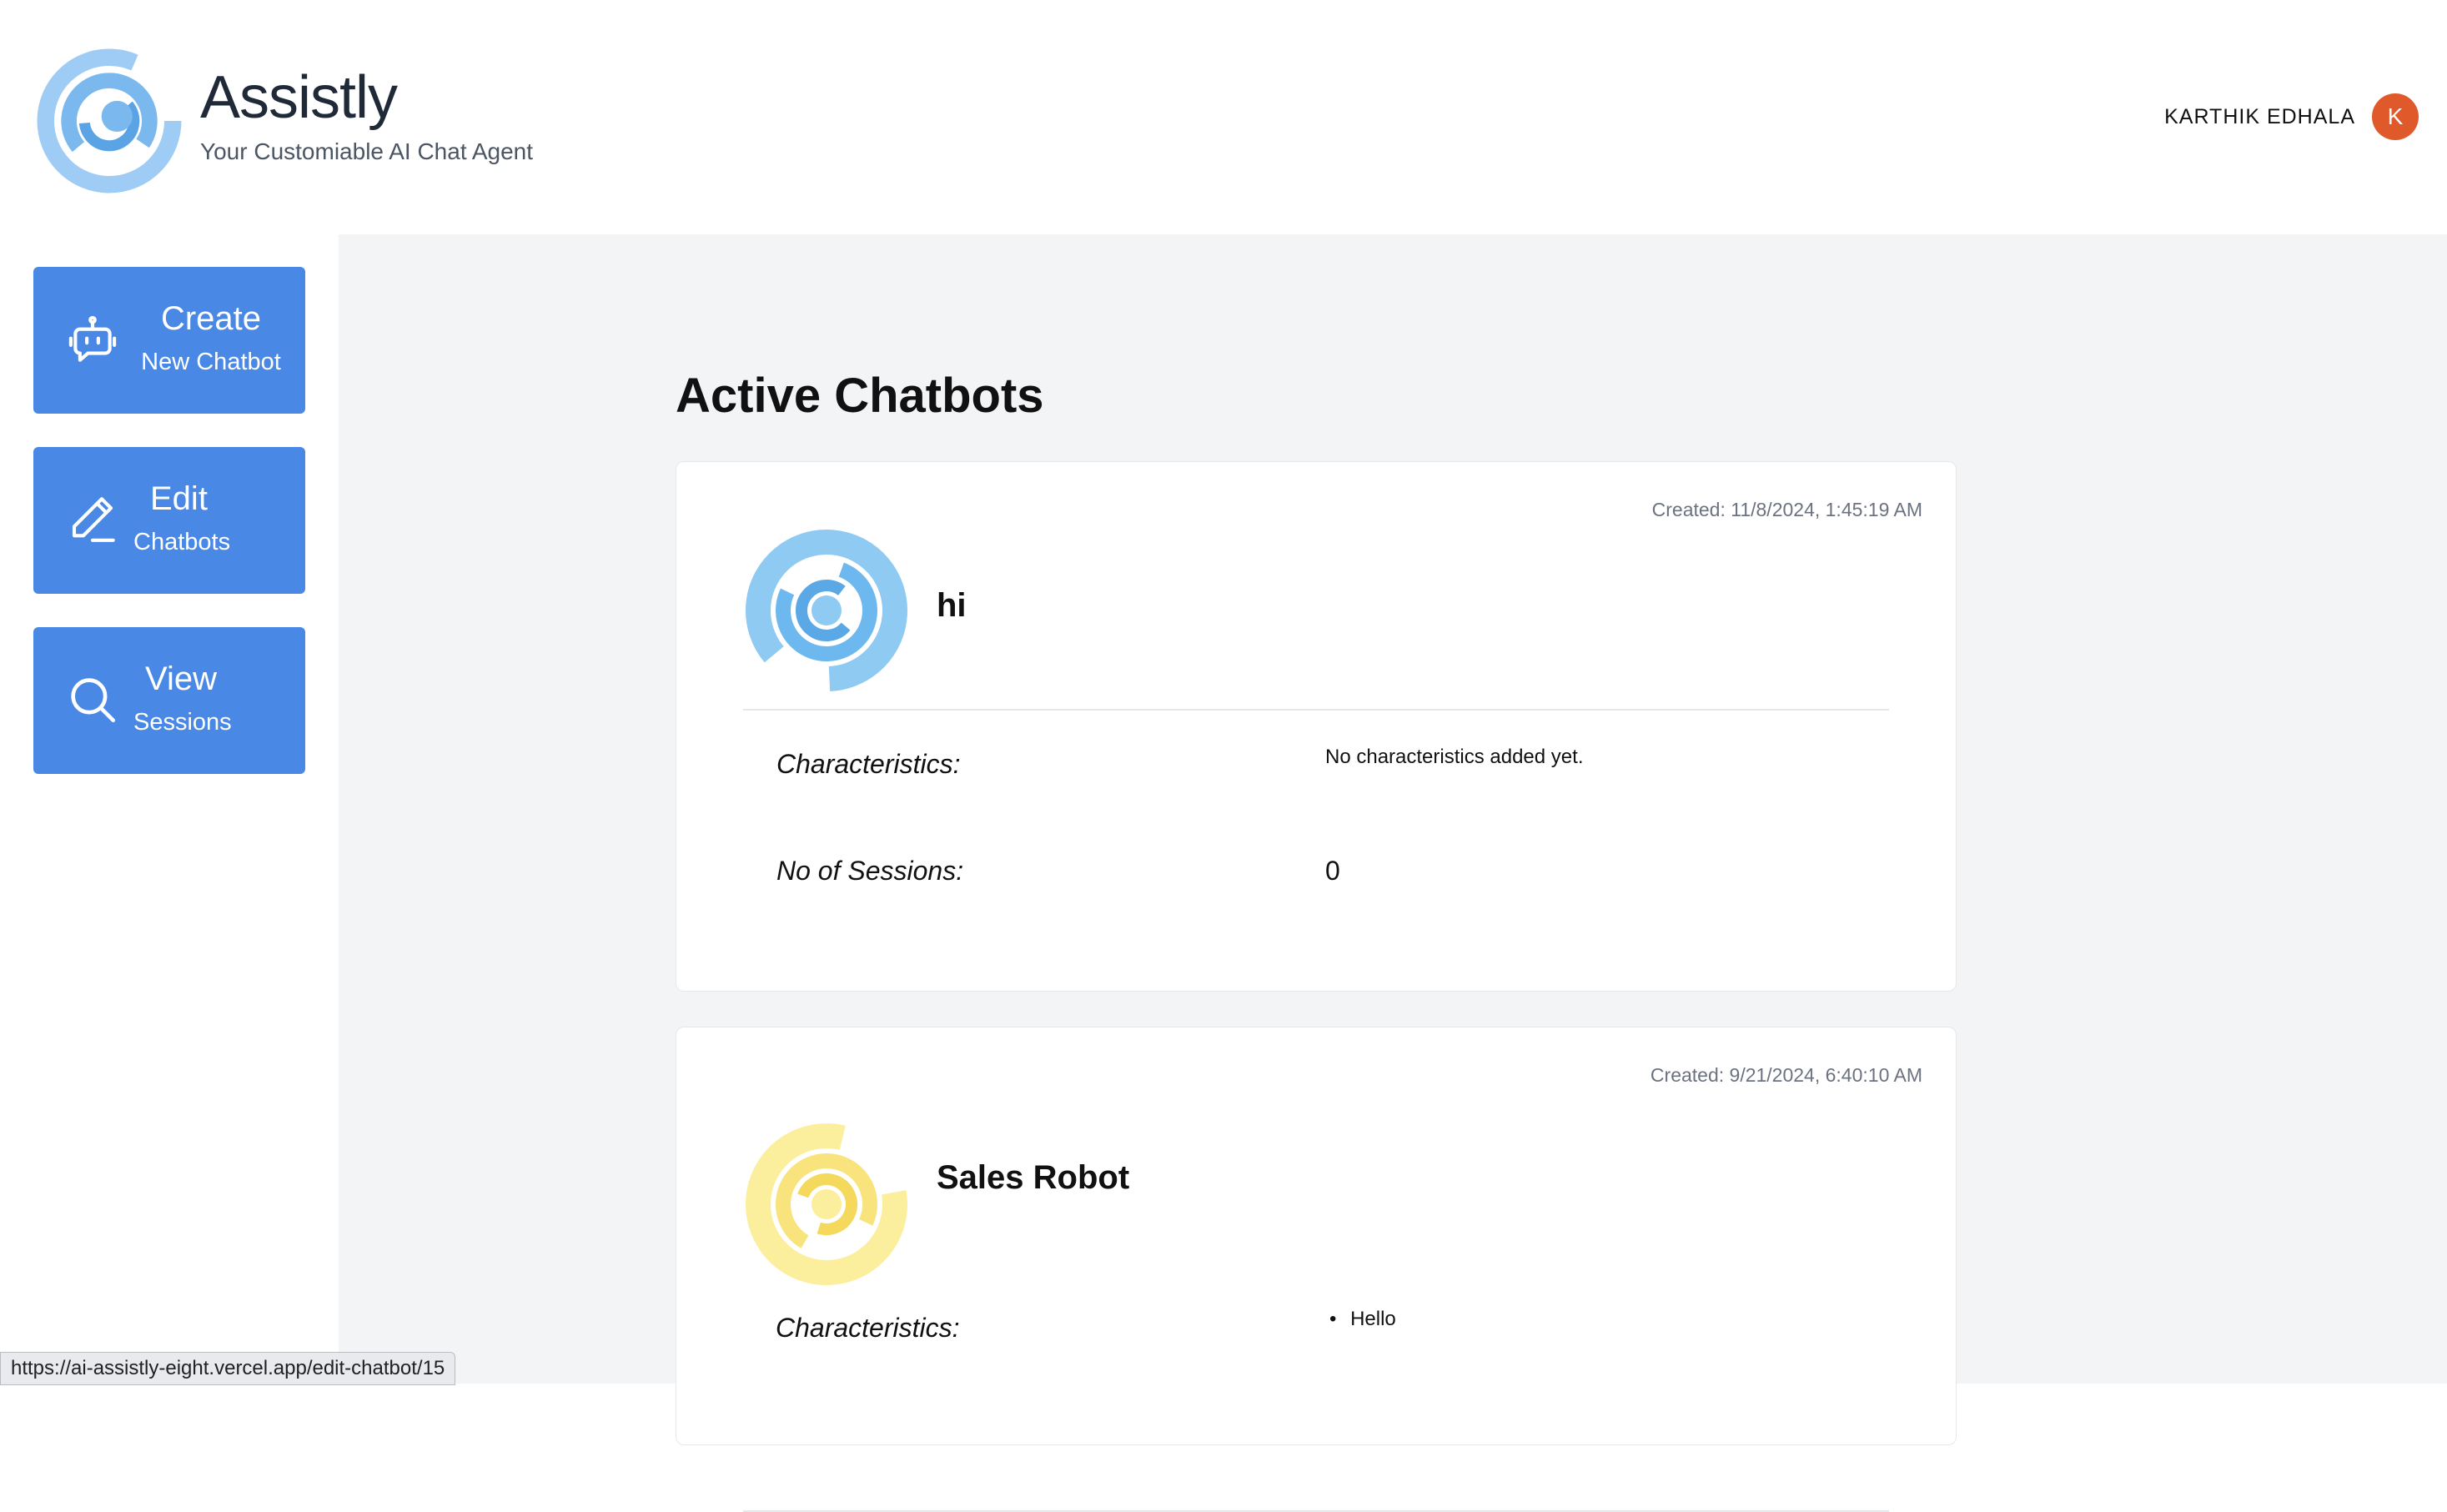 This screenshot has width=2447, height=1512. I want to click on create-button-title: Create, so click(211, 318).